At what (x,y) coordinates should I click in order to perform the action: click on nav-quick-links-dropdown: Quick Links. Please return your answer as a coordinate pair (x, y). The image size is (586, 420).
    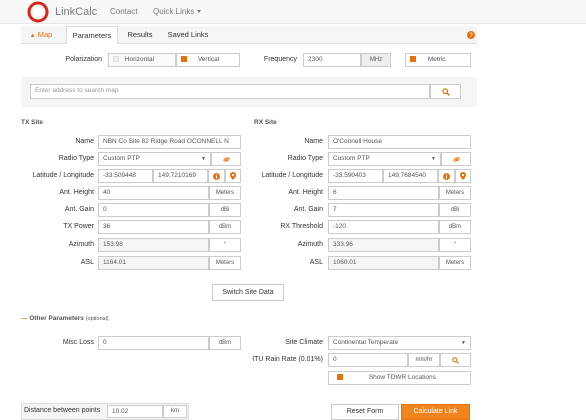
    Looking at the image, I should click on (177, 12).